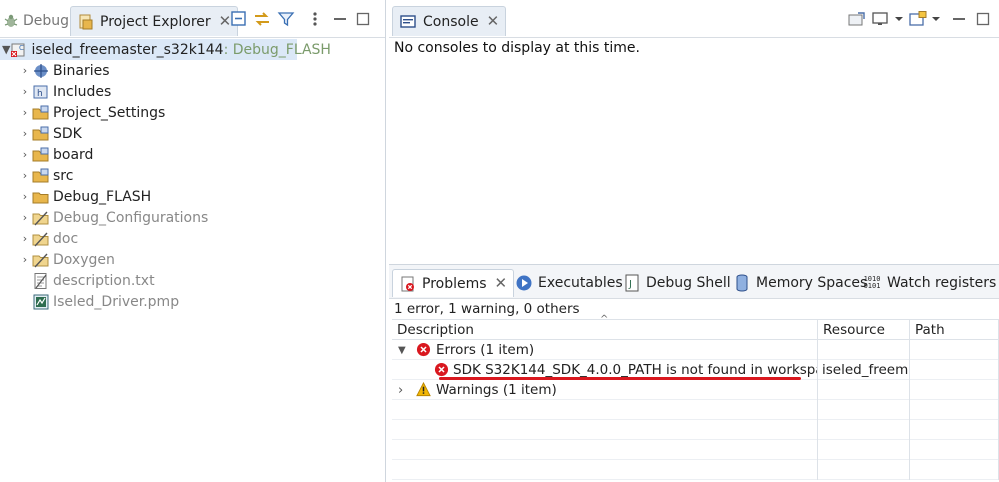 This screenshot has height=482, width=999. What do you see at coordinates (64, 70) in the screenshot?
I see `tree-item-binaries: › Binaries` at bounding box center [64, 70].